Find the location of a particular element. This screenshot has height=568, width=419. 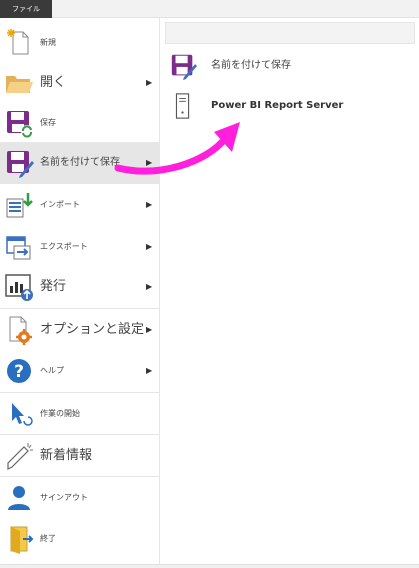

menu-item-help: ? ヘルプ ▶ is located at coordinates (80, 371).